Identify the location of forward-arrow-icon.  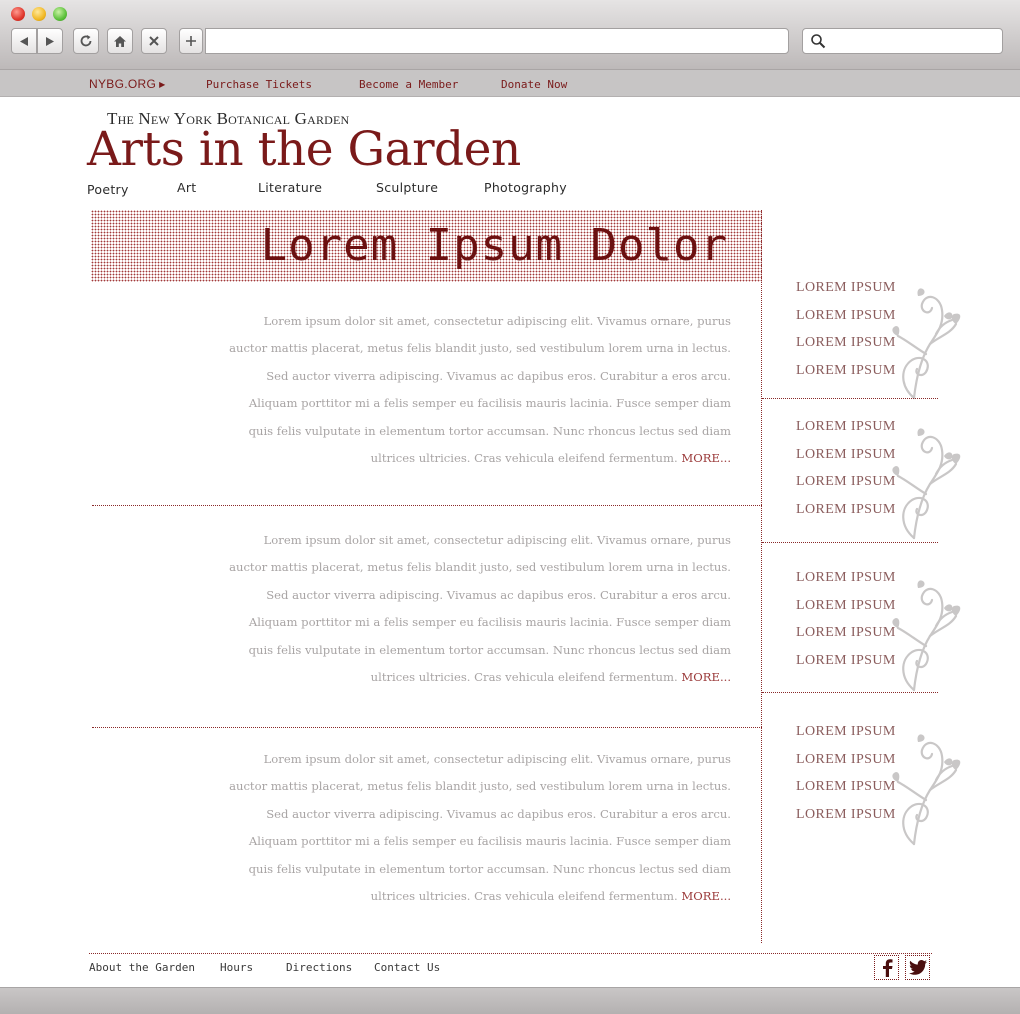
(50, 41).